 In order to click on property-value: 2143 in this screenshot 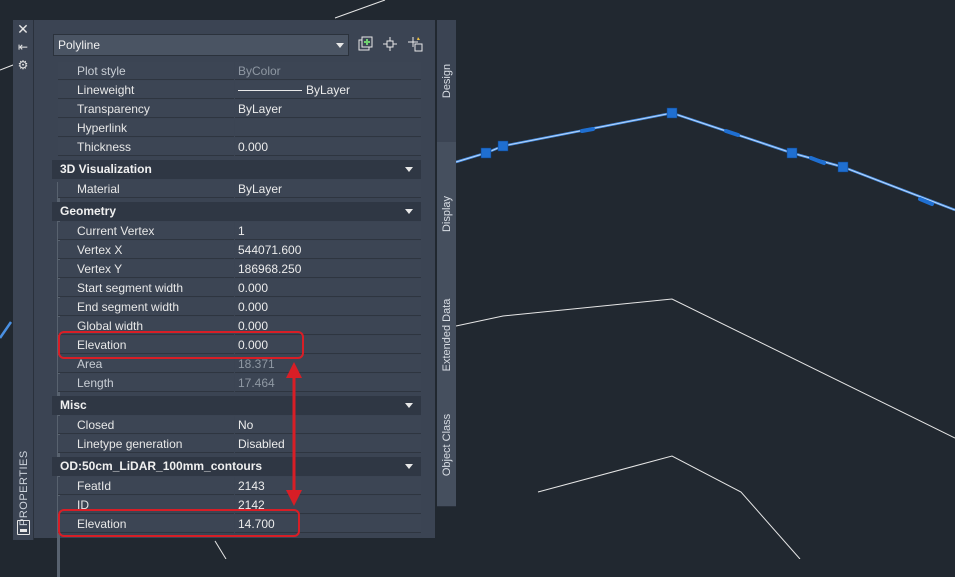, I will do `click(328, 486)`.